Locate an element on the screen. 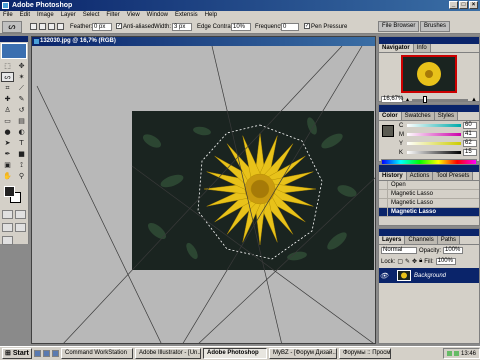 The height and width of the screenshot is (360, 480). layer-row-background: 👁︎ Background is located at coordinates (429, 275).